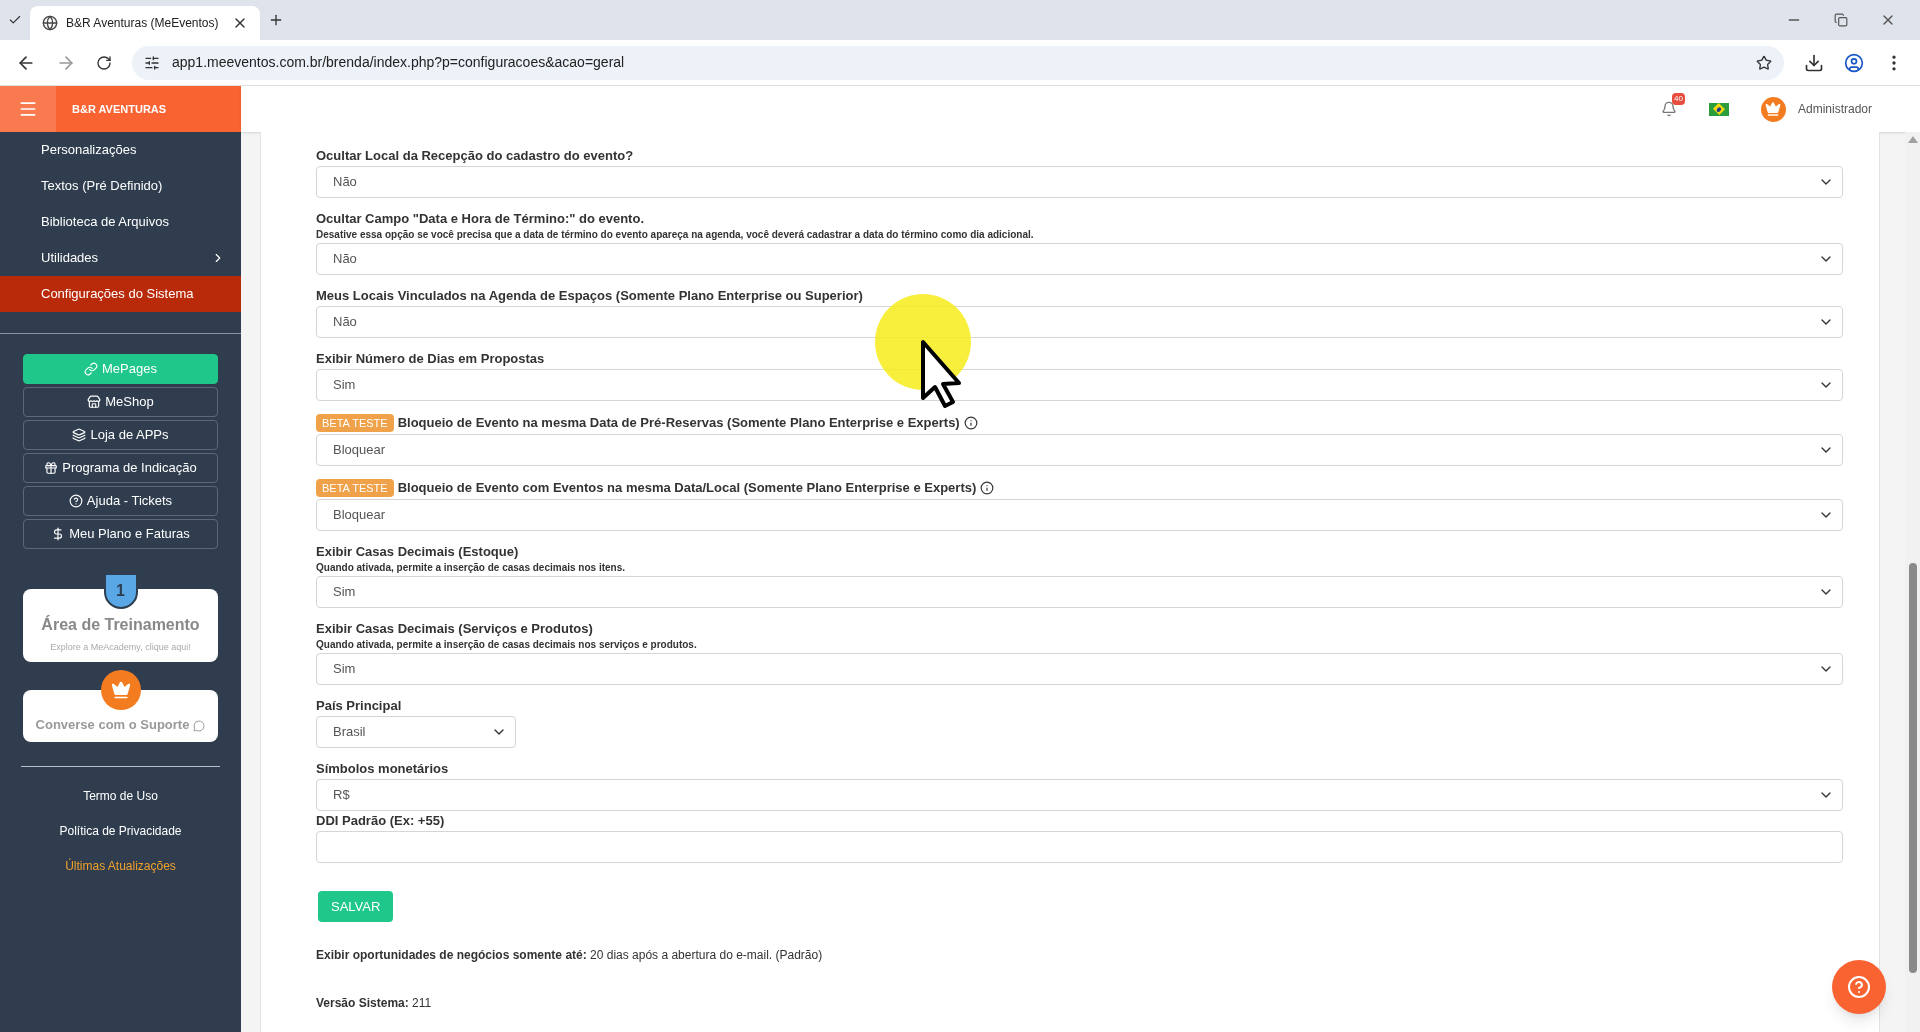 Image resolution: width=1920 pixels, height=1032 pixels. Describe the element at coordinates (104, 62) in the screenshot. I see `reload-icon` at that location.